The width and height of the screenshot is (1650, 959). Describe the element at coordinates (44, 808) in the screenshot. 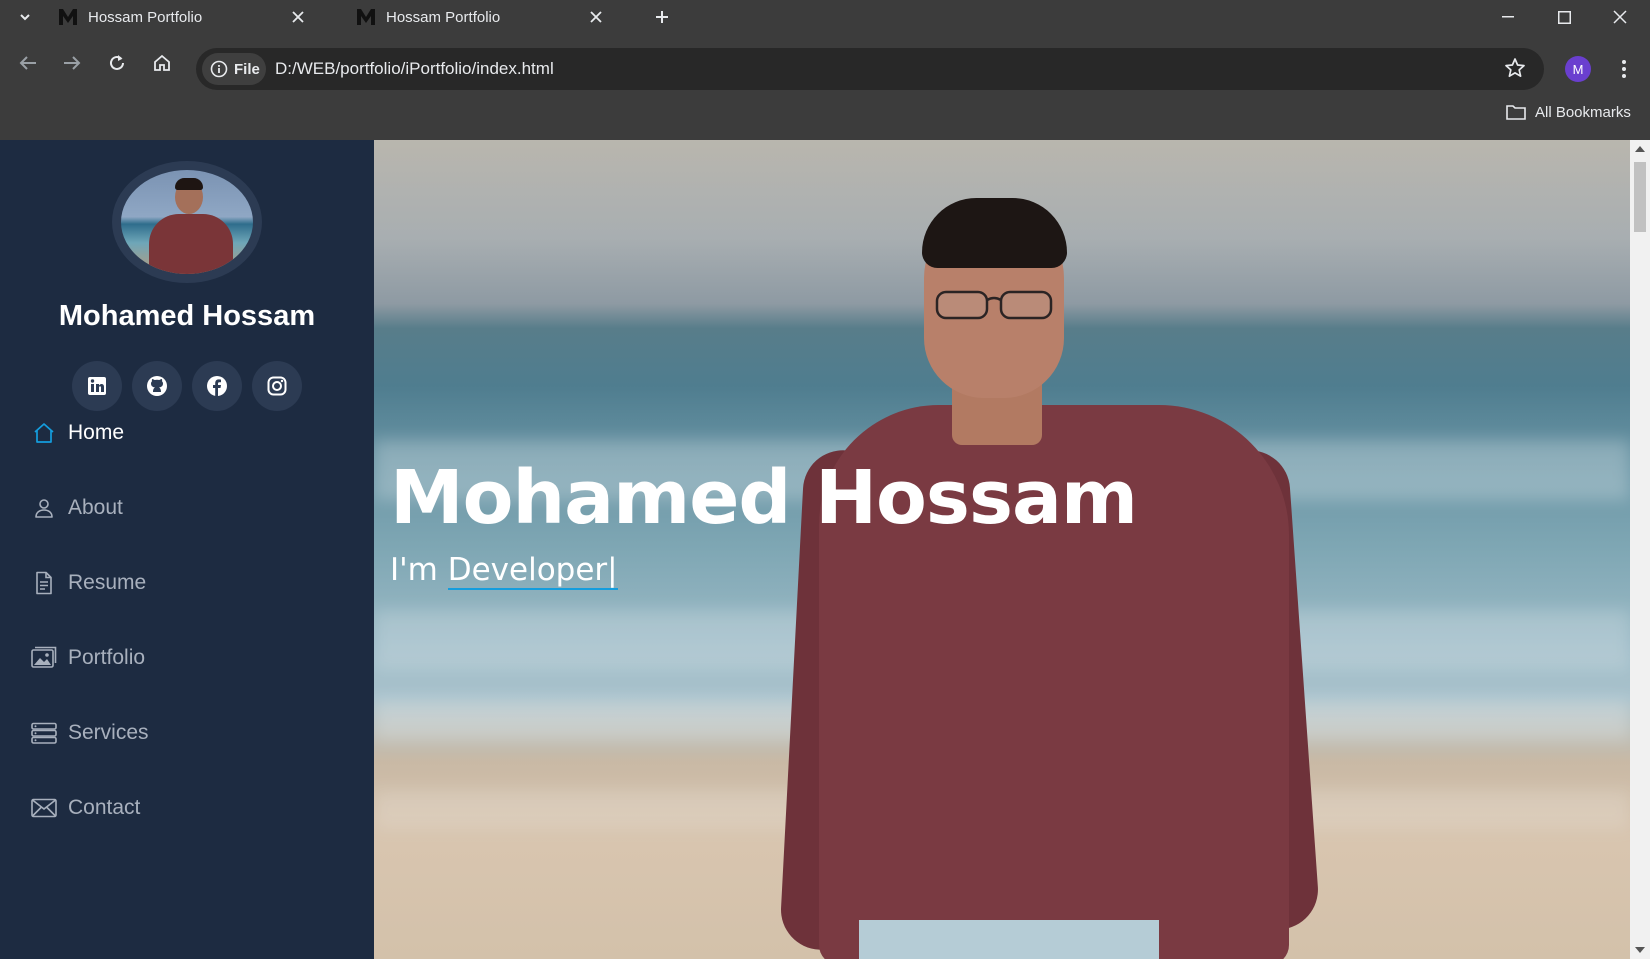

I see `envelope-icon` at that location.